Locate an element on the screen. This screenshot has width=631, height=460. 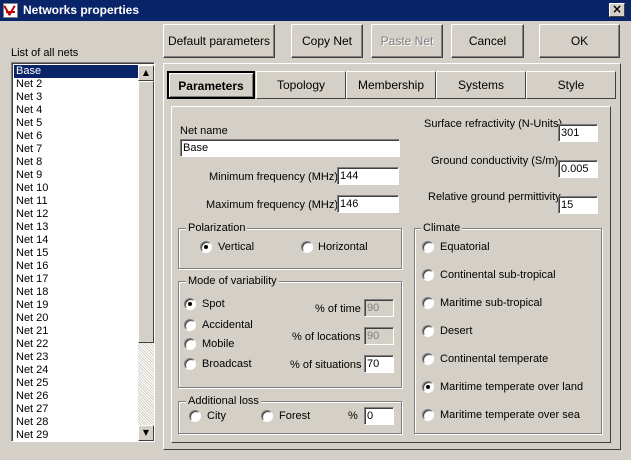
vertical-label: Vertical is located at coordinates (236, 247).